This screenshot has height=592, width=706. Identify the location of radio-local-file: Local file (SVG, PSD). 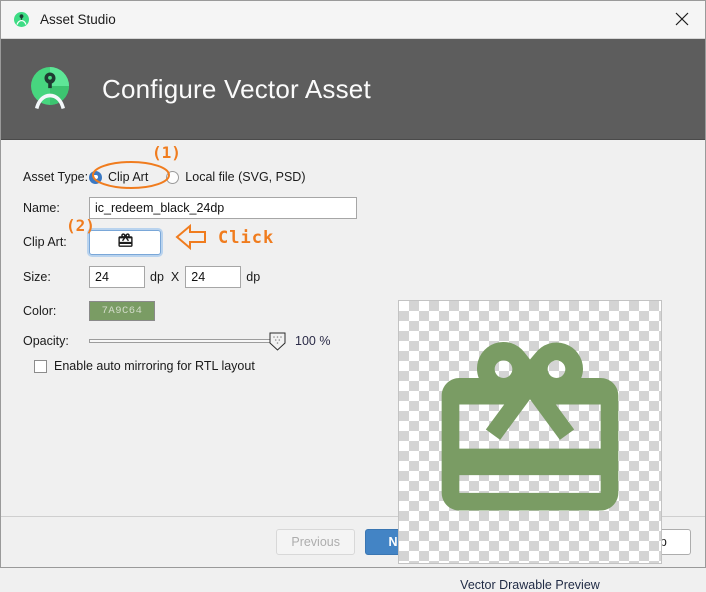
(235, 177).